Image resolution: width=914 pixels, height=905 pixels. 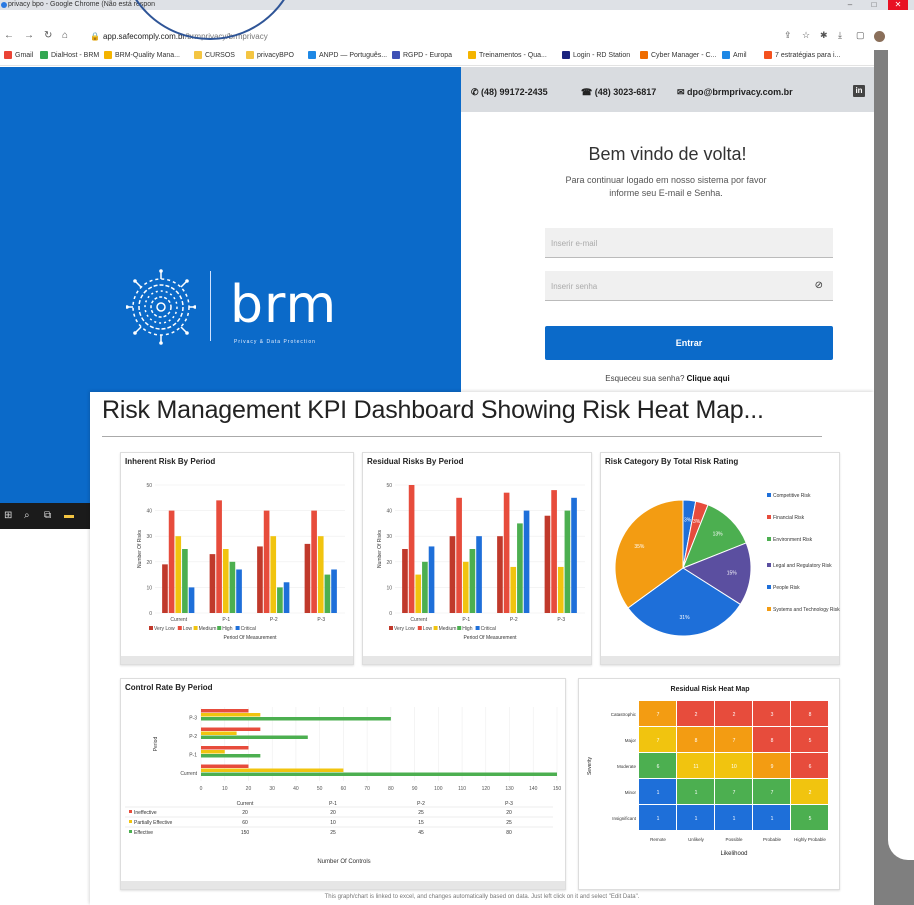 What do you see at coordinates (824, 35) in the screenshot?
I see `extensions-icon: ✱` at bounding box center [824, 35].